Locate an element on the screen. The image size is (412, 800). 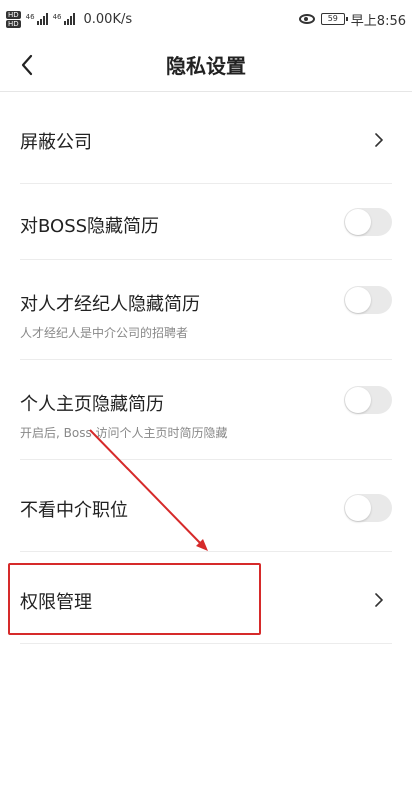
hd-indicators: HD HD is located at coordinates (13, 19).